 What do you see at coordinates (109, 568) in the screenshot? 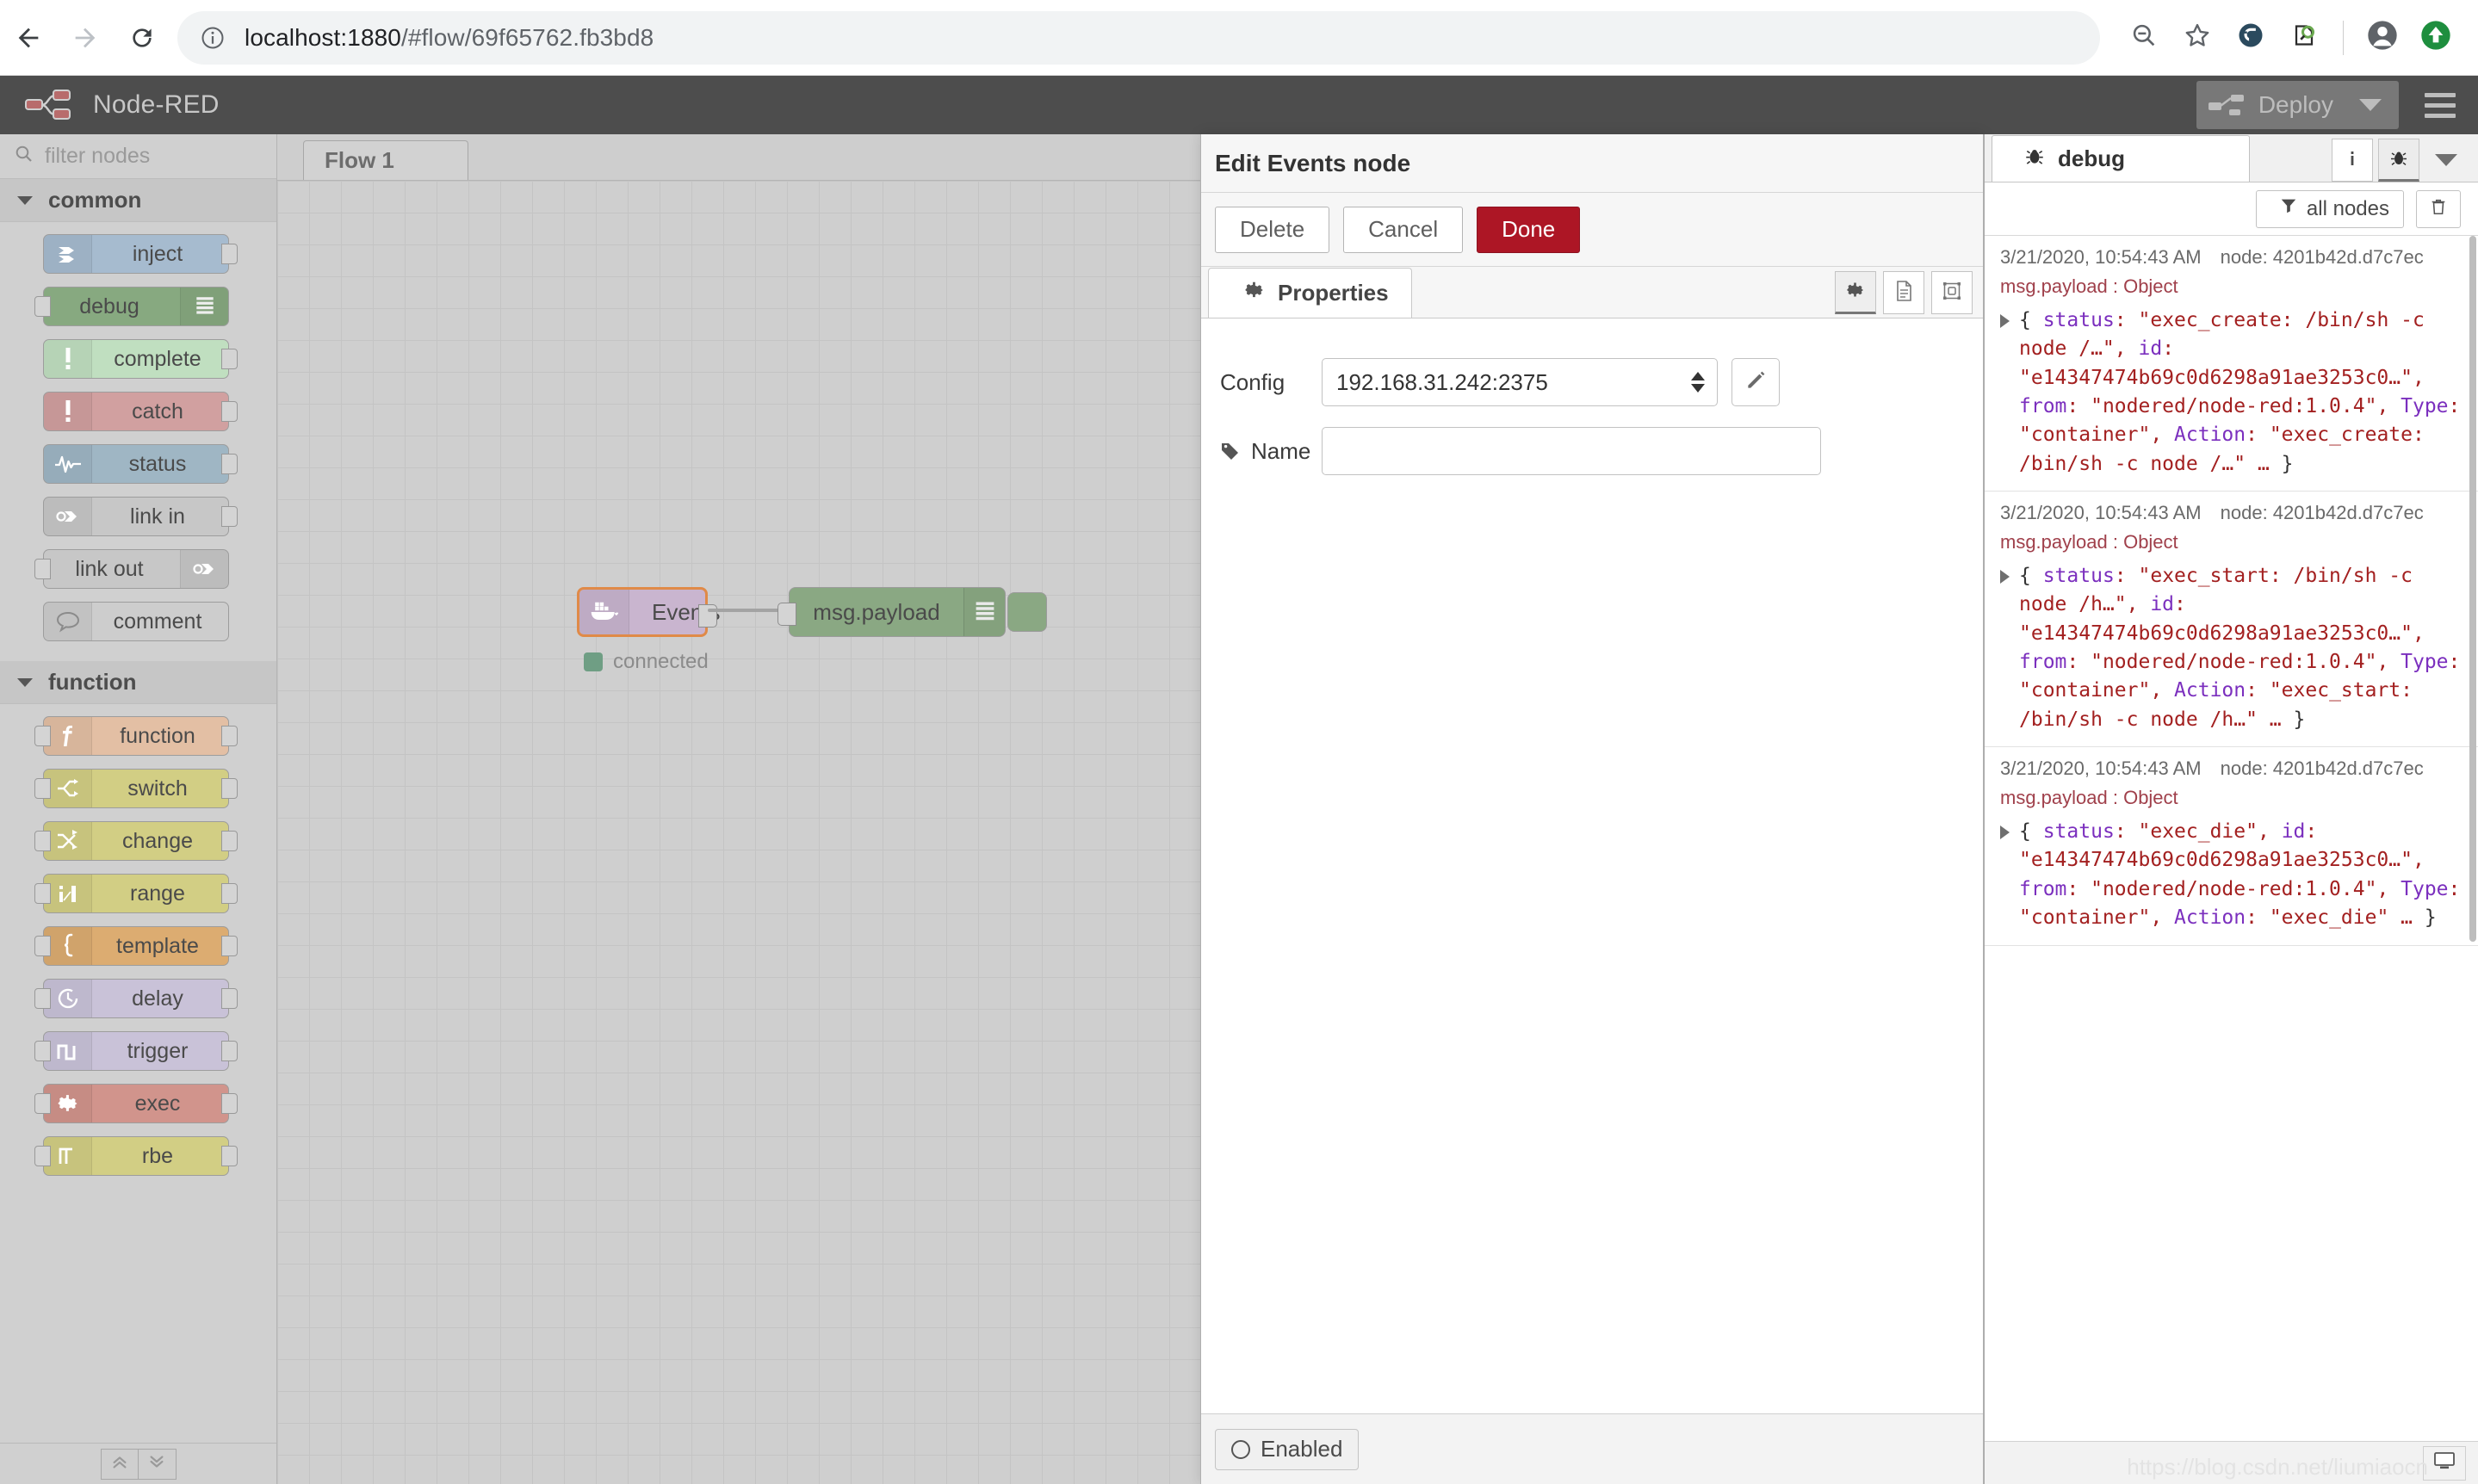
I see `palette-node-label: link out` at bounding box center [109, 568].